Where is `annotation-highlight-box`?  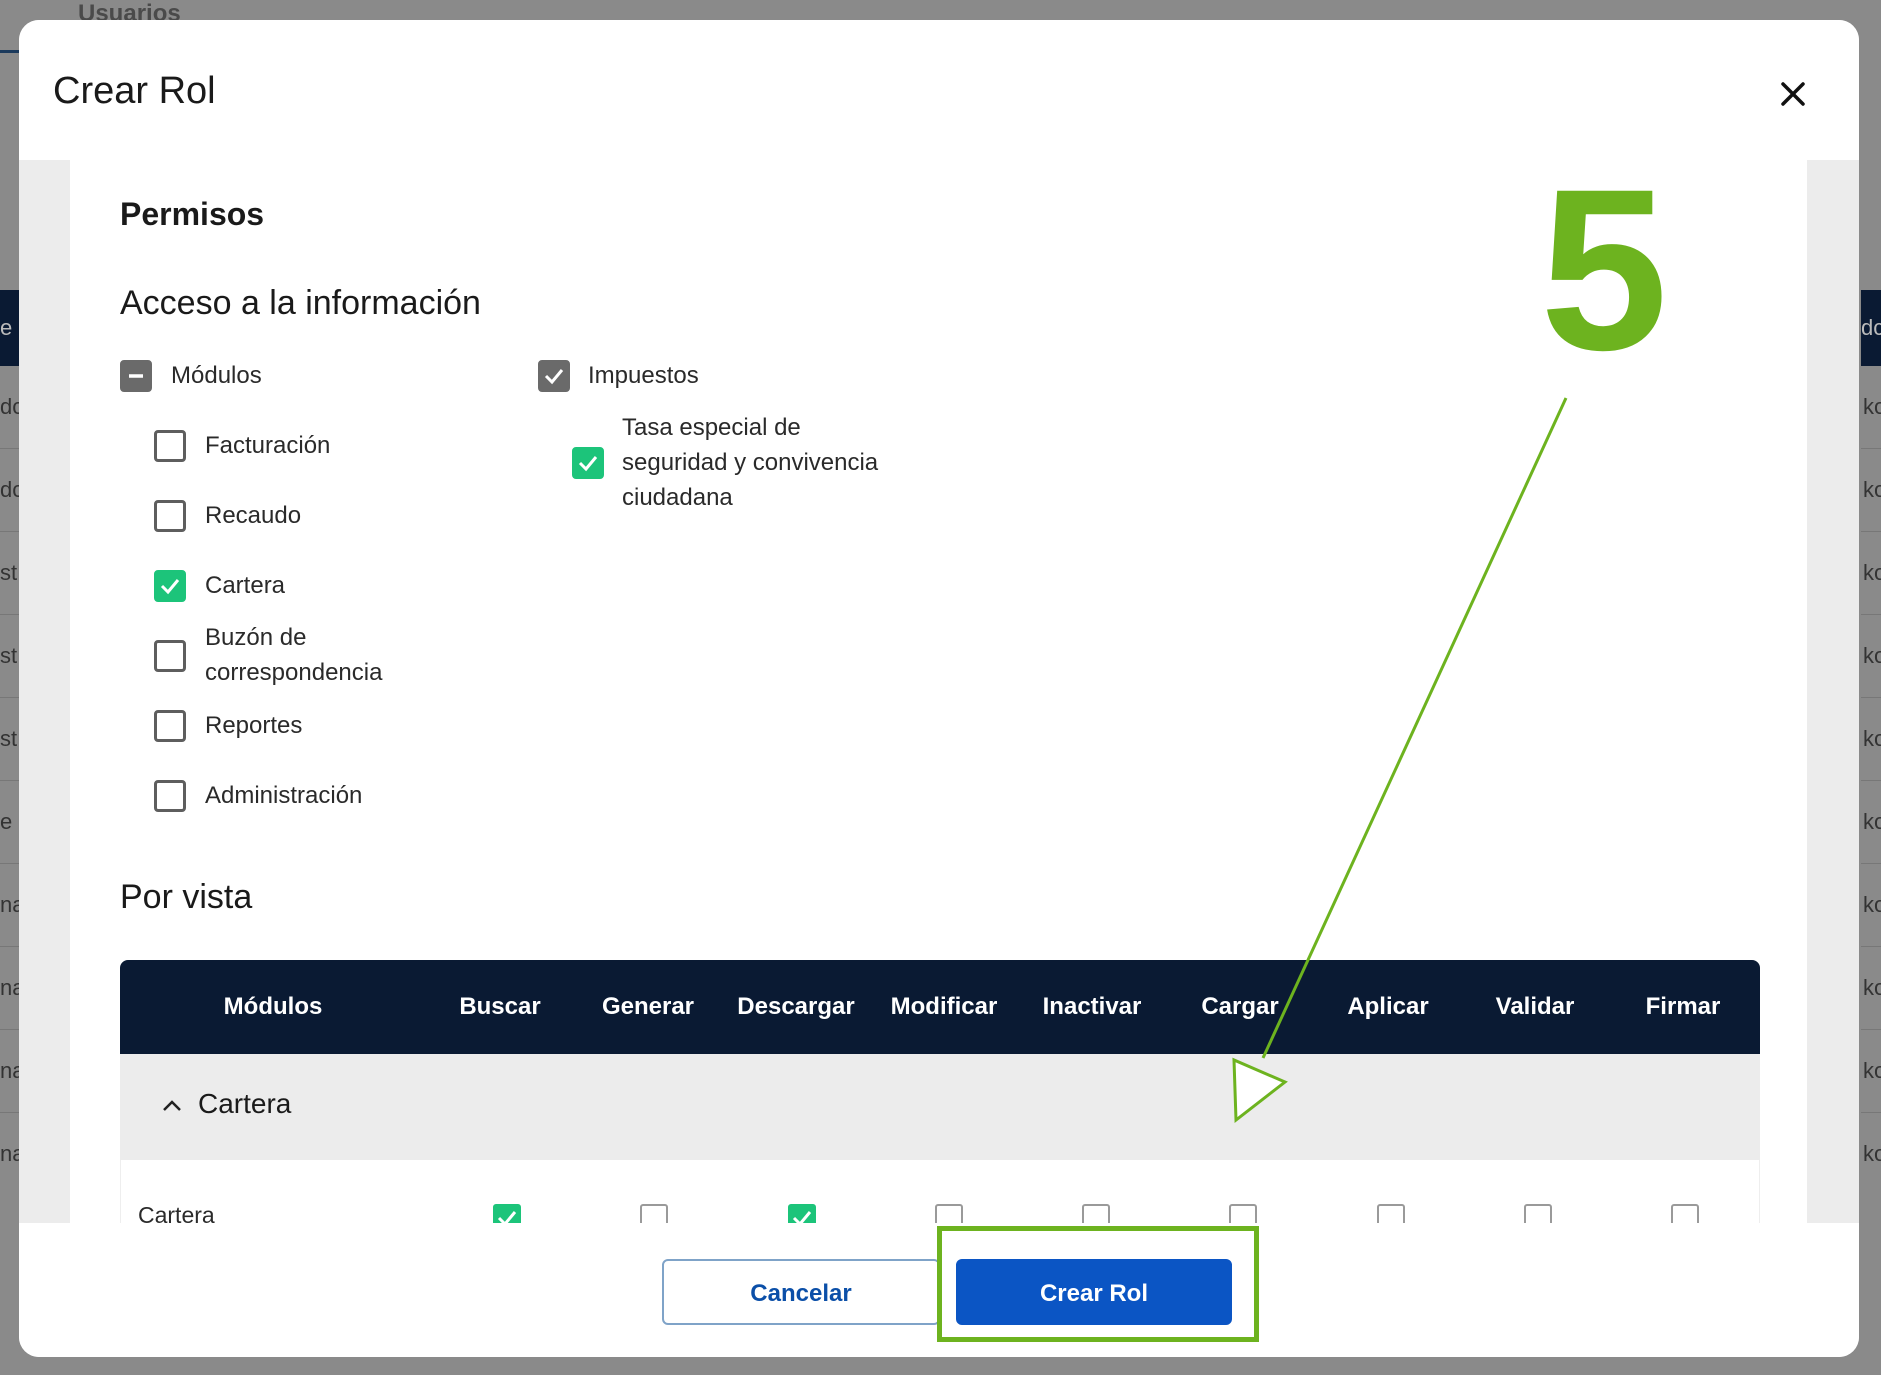
annotation-highlight-box is located at coordinates (1098, 1284).